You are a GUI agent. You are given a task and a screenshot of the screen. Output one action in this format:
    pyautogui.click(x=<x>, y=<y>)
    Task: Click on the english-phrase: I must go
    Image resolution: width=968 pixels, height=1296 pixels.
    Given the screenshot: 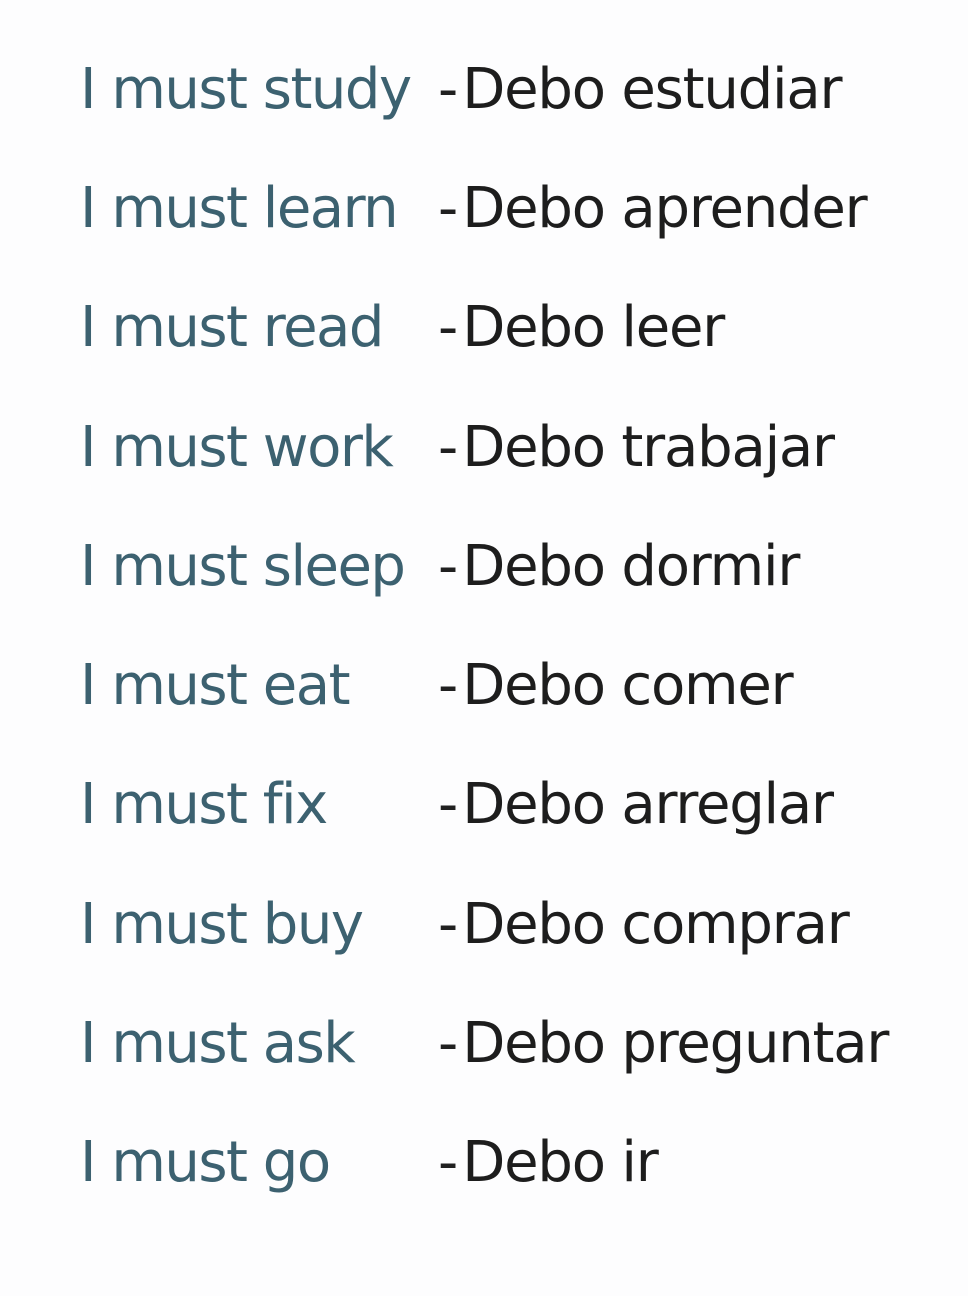 What is the action you would take?
    pyautogui.click(x=205, y=1163)
    